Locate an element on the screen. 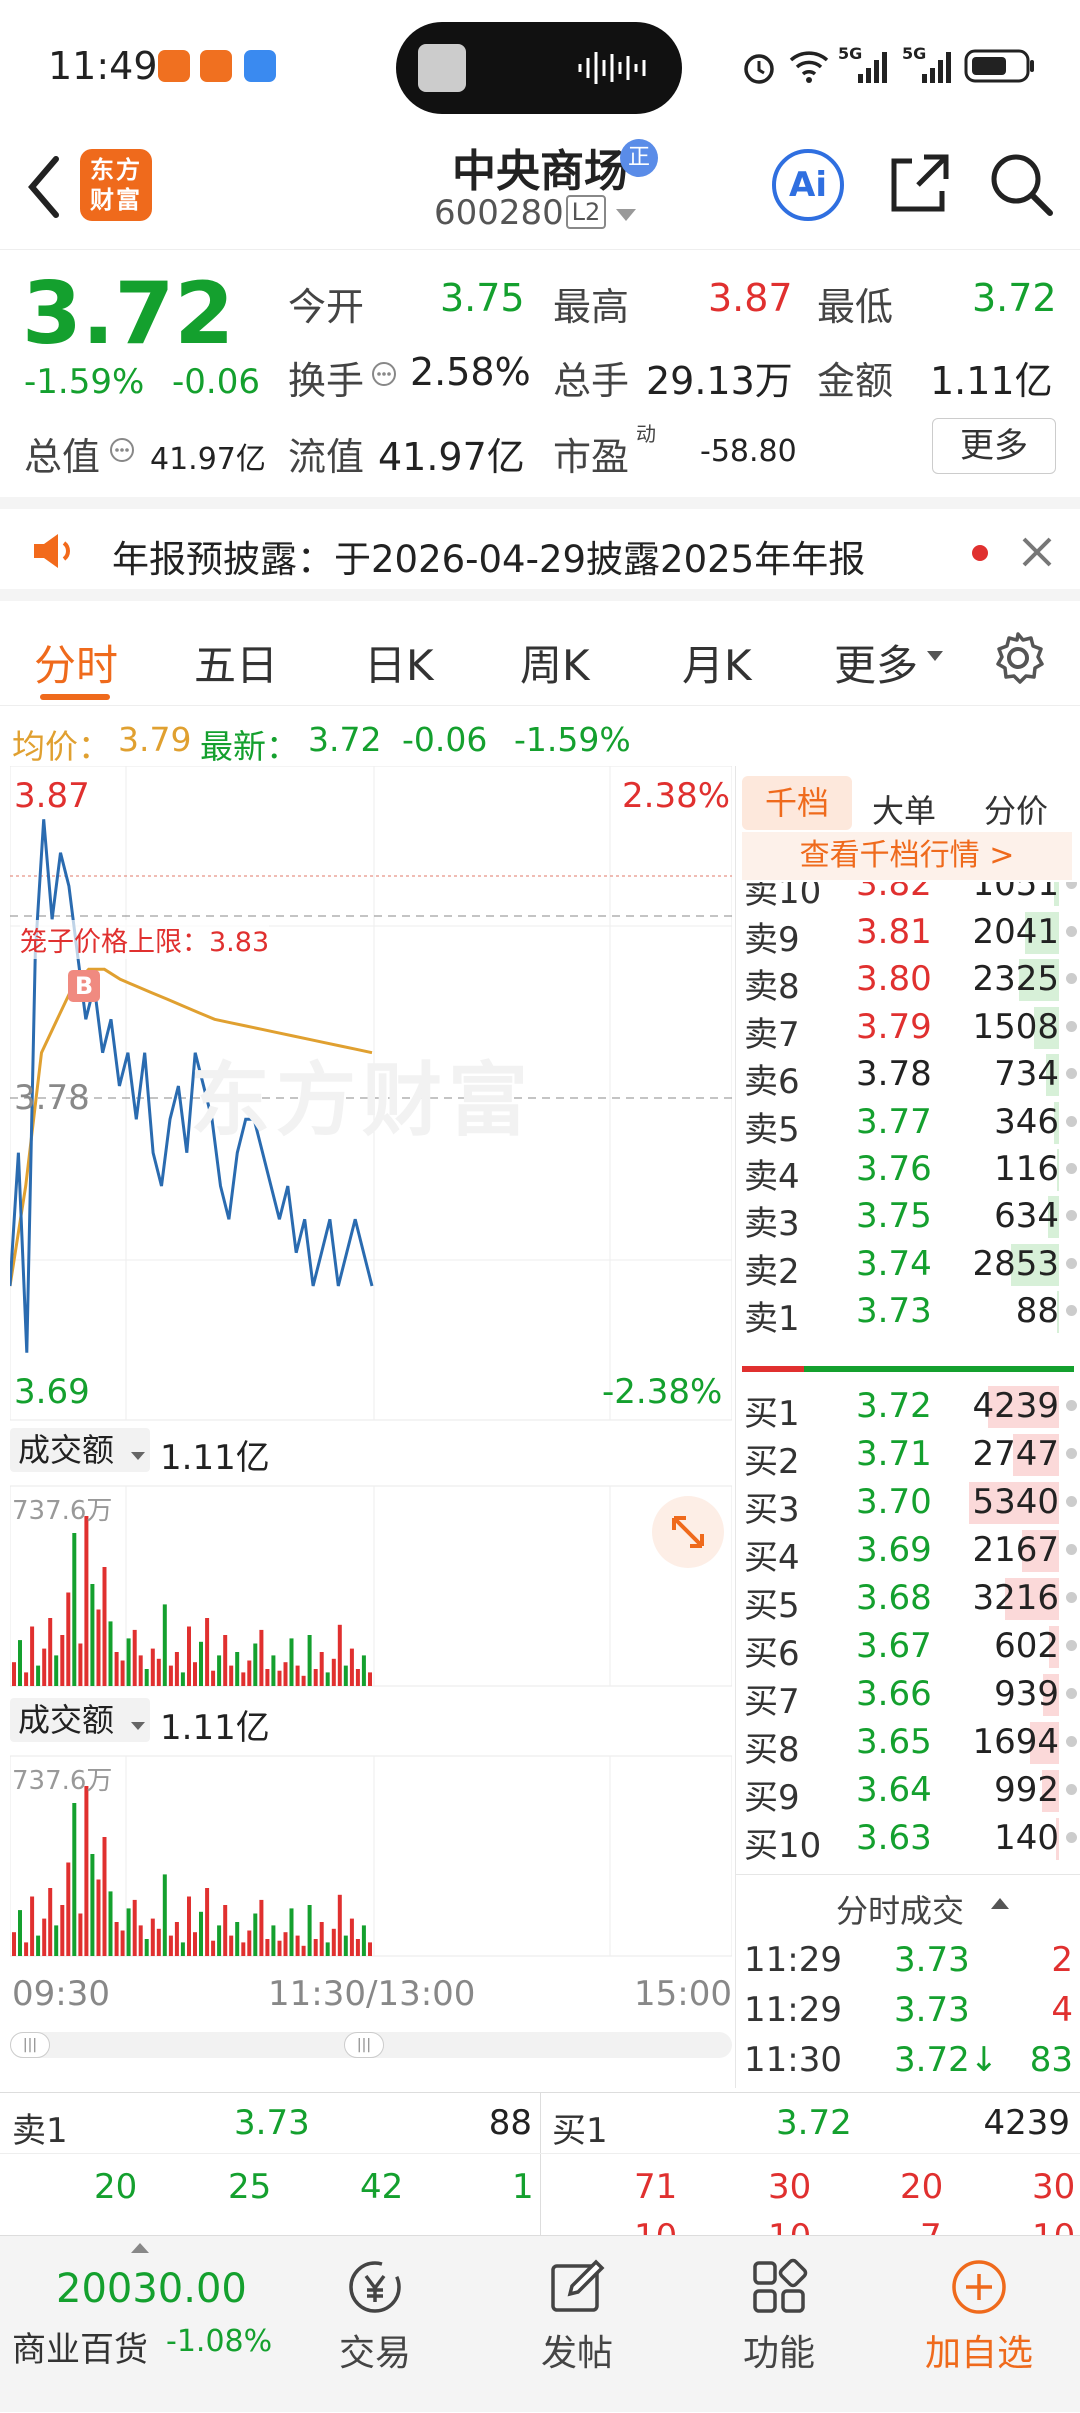 This screenshot has height=2413, width=1080. bid-level-row: 买3 3.70 5340 is located at coordinates (908, 1504).